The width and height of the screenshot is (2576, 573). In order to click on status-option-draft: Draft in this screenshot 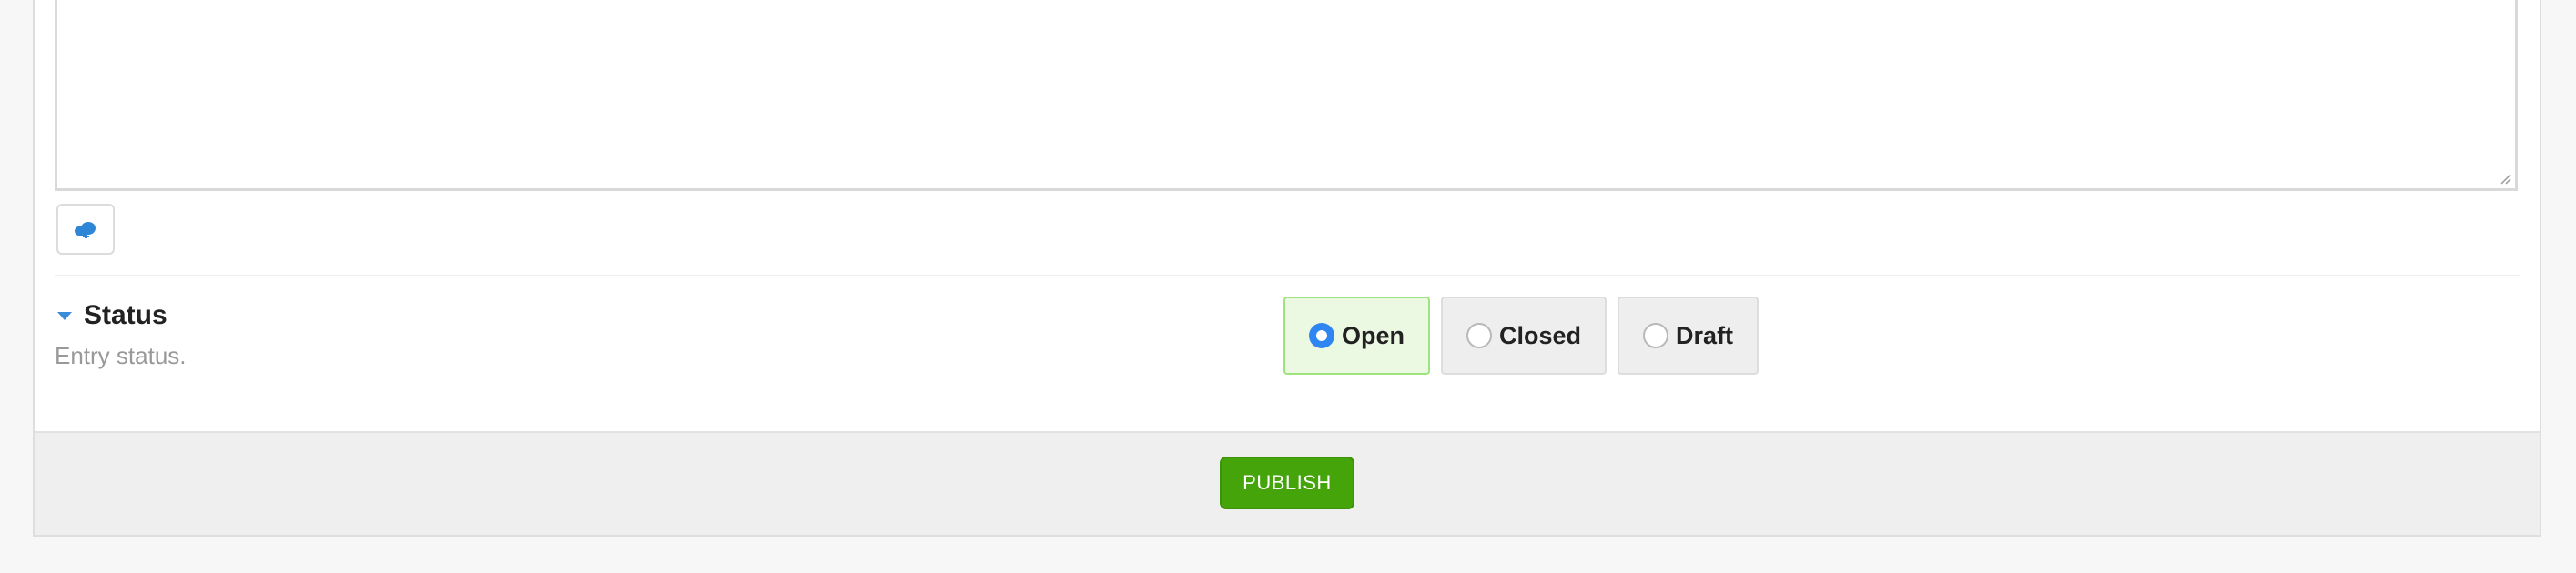, I will do `click(1689, 336)`.